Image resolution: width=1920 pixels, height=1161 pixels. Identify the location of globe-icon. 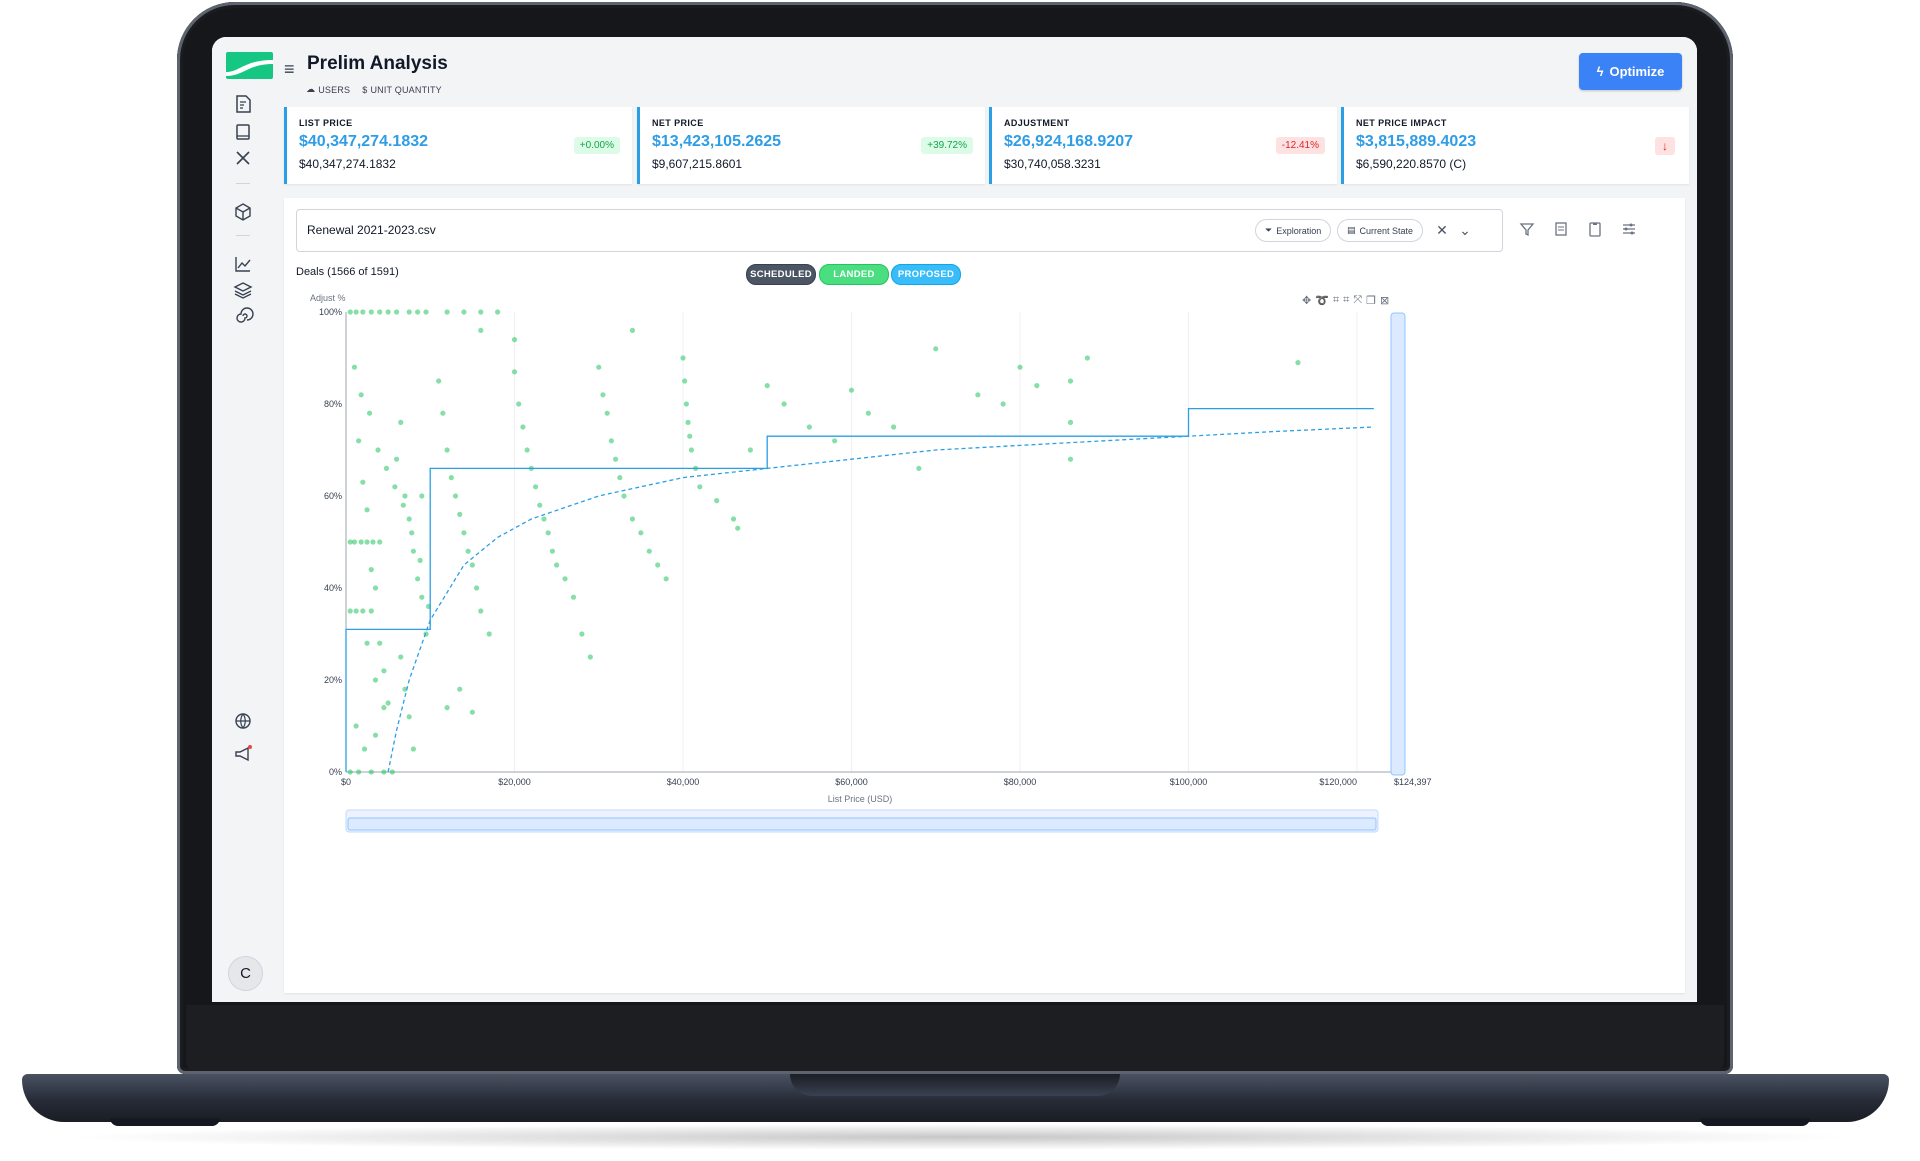
(243, 721).